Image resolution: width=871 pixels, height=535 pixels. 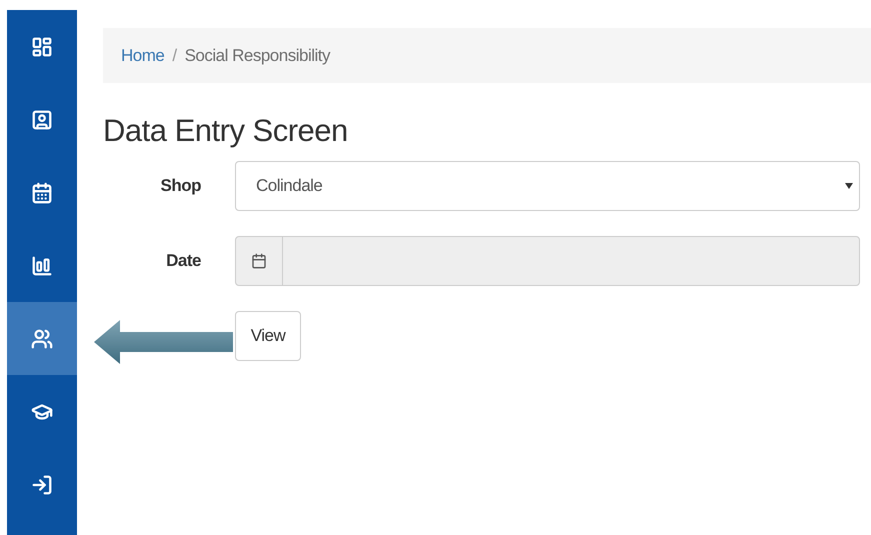 I want to click on bar-chart-icon, so click(x=42, y=265).